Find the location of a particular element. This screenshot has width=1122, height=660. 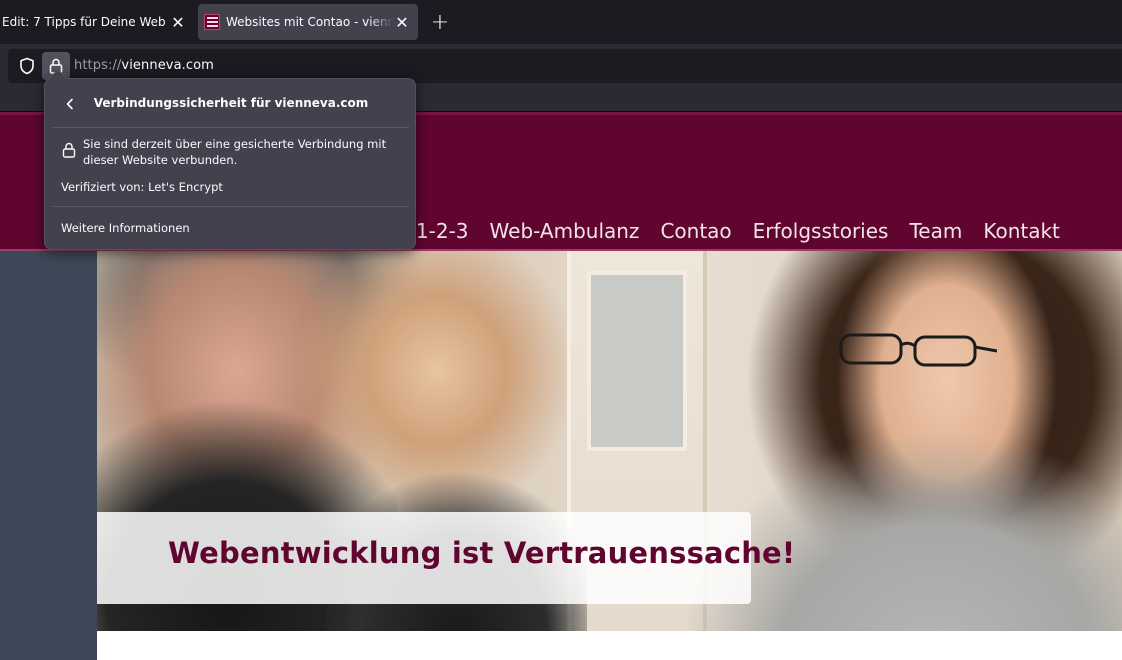

hero-caption: Webentwicklung ist Vertrauenssache! is located at coordinates (482, 553).